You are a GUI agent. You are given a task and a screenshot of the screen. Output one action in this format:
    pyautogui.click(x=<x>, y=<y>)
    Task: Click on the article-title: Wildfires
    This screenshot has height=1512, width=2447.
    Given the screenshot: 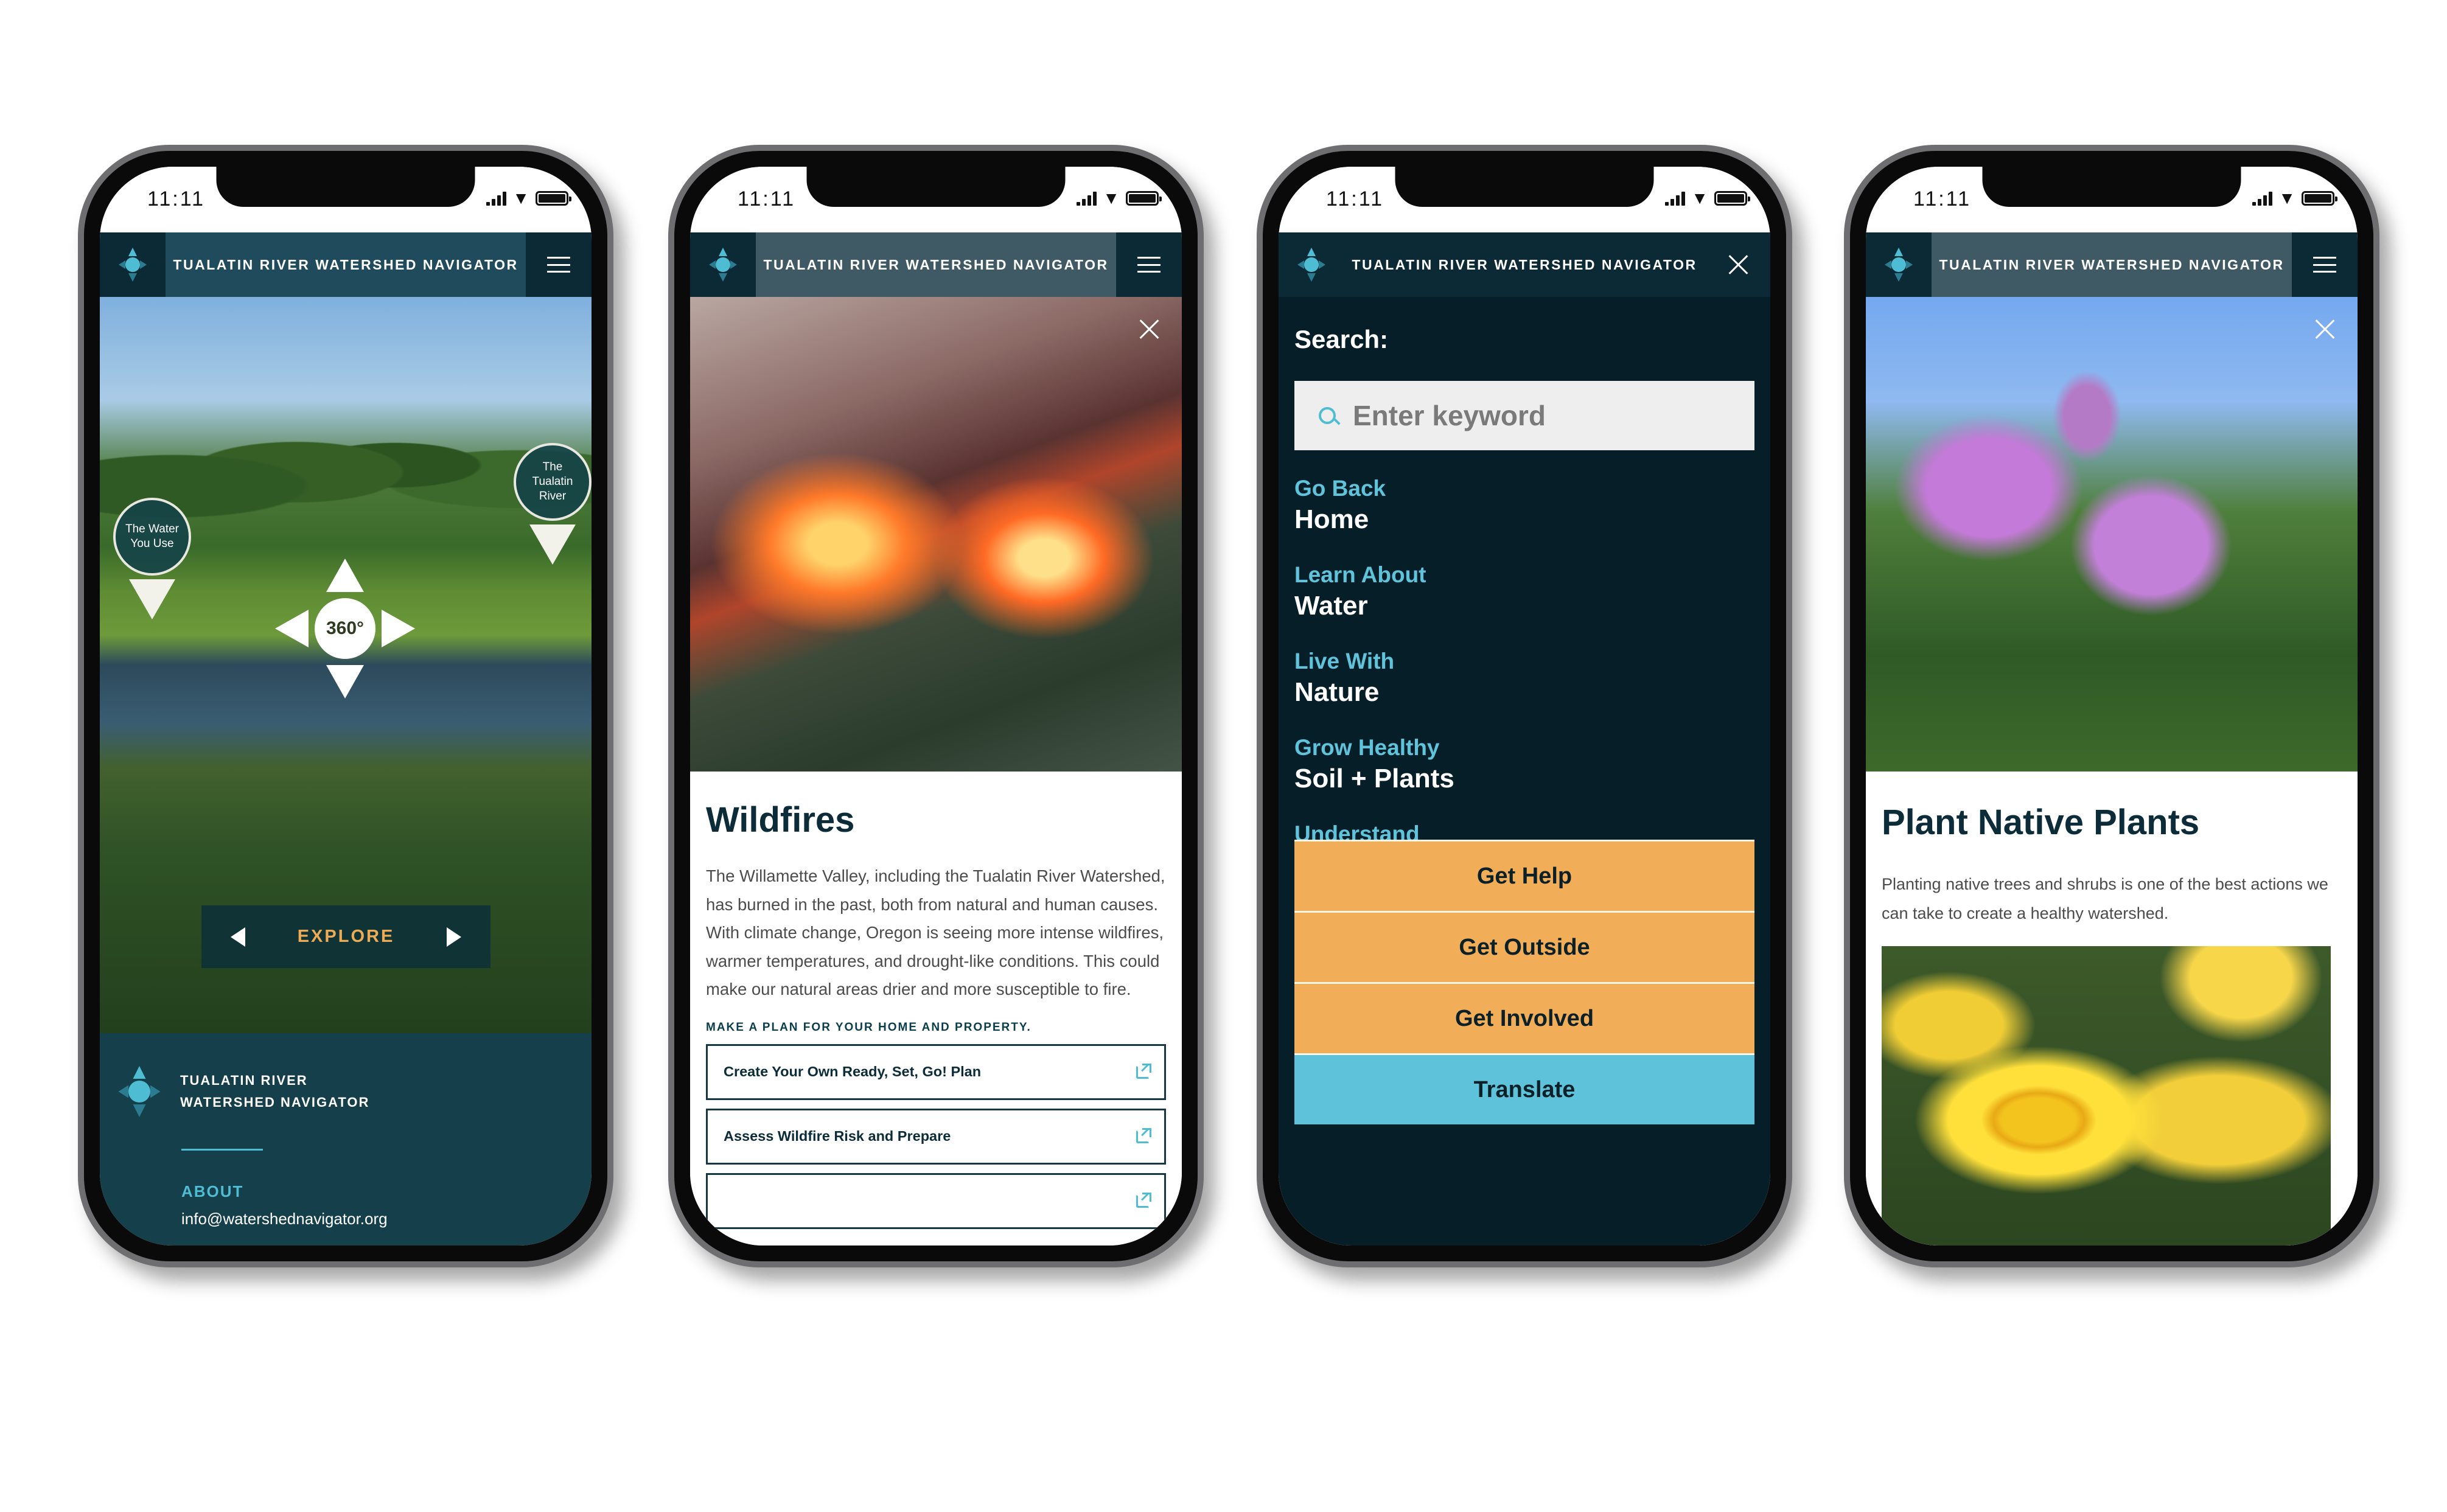 What is the action you would take?
    pyautogui.click(x=780, y=820)
    